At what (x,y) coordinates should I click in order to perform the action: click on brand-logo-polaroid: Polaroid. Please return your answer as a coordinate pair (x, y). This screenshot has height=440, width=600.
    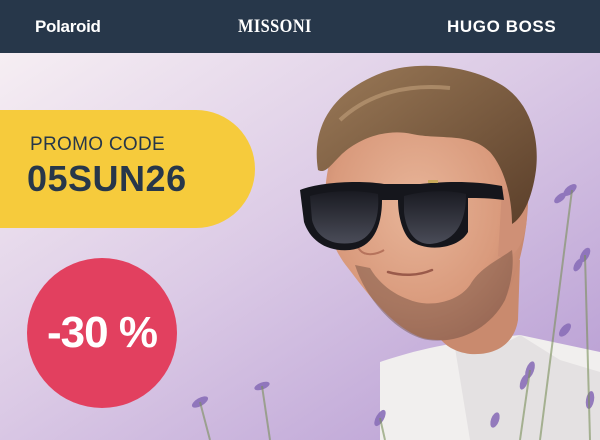
    Looking at the image, I should click on (68, 26).